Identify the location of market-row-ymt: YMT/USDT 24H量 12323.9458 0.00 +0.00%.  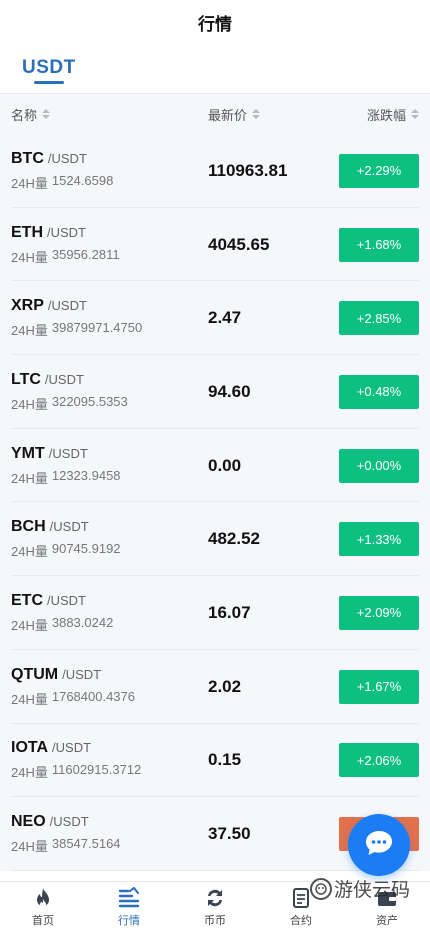
(215, 466).